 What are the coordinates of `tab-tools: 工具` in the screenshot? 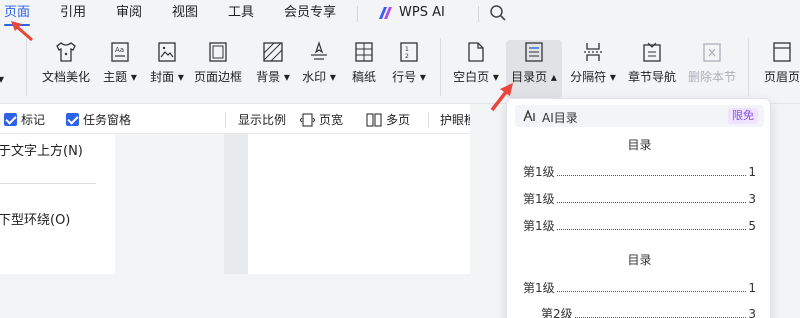 It's located at (241, 14).